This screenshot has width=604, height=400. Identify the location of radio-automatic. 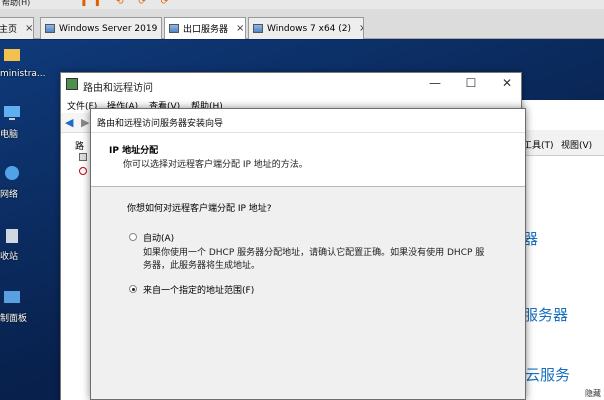
(133, 237).